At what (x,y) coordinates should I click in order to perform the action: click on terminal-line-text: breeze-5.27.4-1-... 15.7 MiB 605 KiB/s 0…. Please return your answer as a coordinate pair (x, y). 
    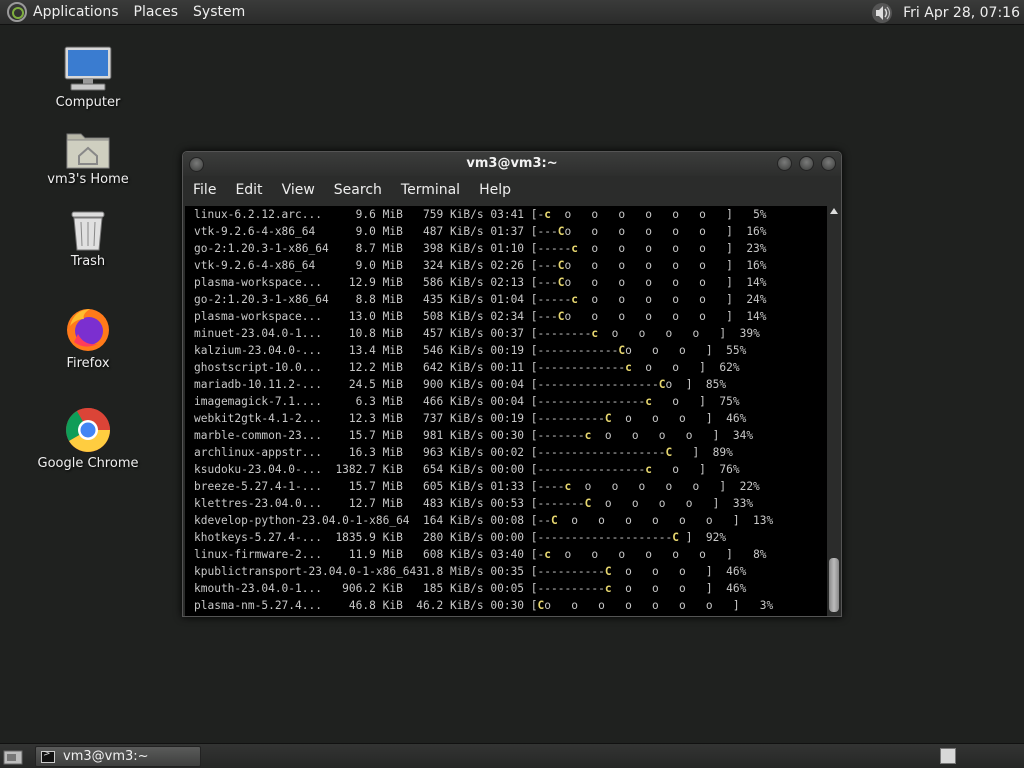
    Looking at the image, I should click on (379, 486).